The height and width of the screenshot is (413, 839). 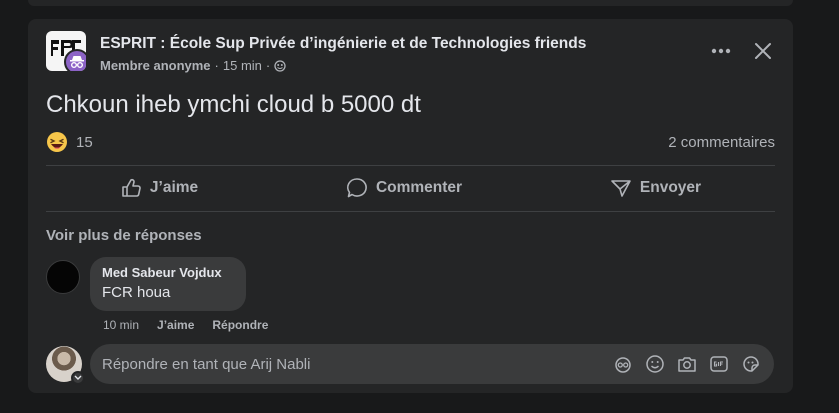 I want to click on gif-button, so click(x=719, y=364).